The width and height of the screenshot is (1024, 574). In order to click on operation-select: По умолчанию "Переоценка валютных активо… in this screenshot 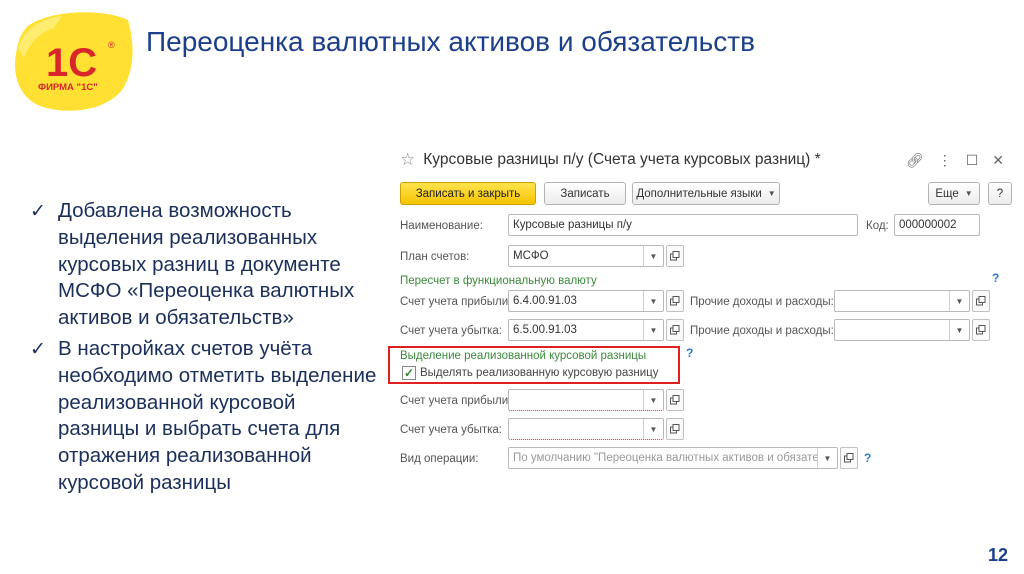, I will do `click(673, 458)`.